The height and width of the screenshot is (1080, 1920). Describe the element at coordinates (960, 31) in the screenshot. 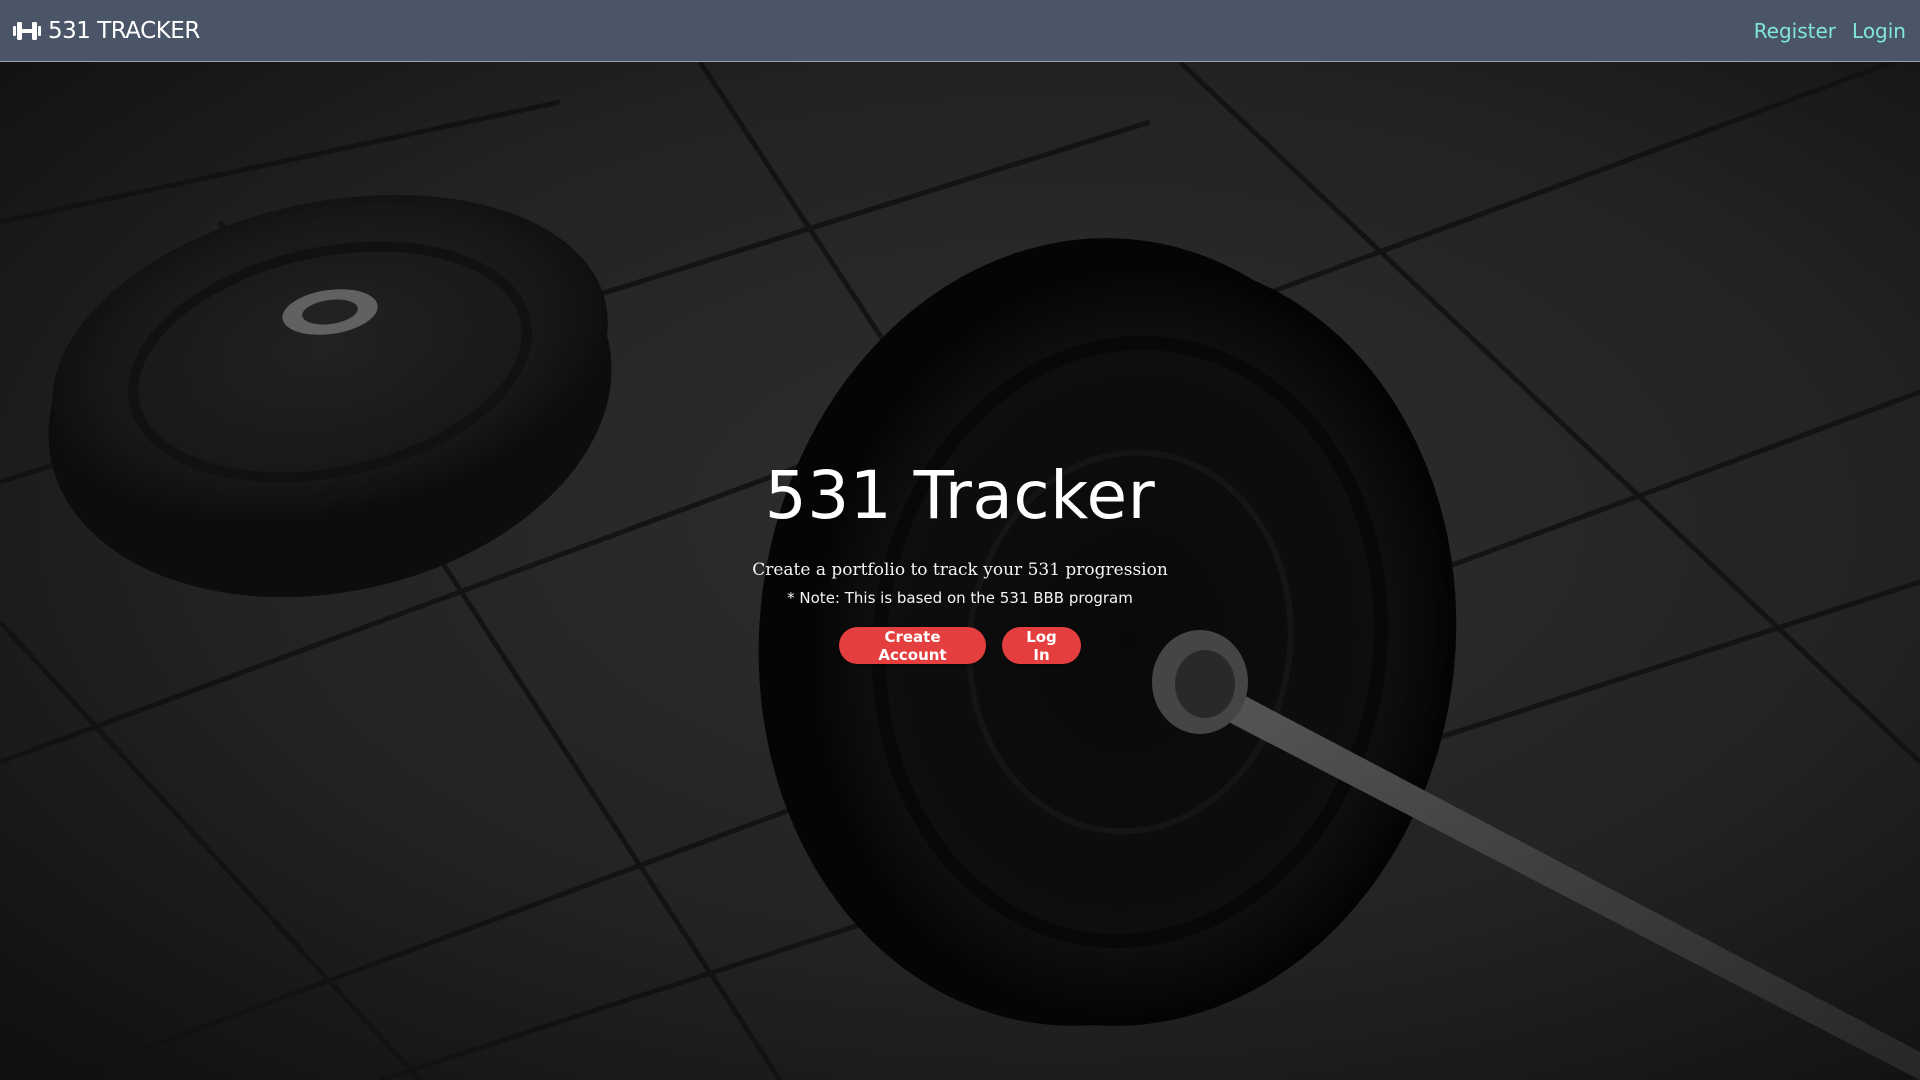

I see `top-navbar: 531 TRACKER Register Login` at that location.